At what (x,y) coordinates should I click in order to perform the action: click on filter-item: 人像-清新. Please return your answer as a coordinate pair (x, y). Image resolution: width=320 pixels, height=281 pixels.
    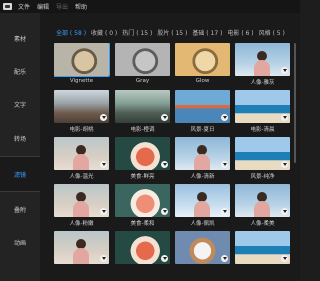
    Looking at the image, I should click on (202, 158).